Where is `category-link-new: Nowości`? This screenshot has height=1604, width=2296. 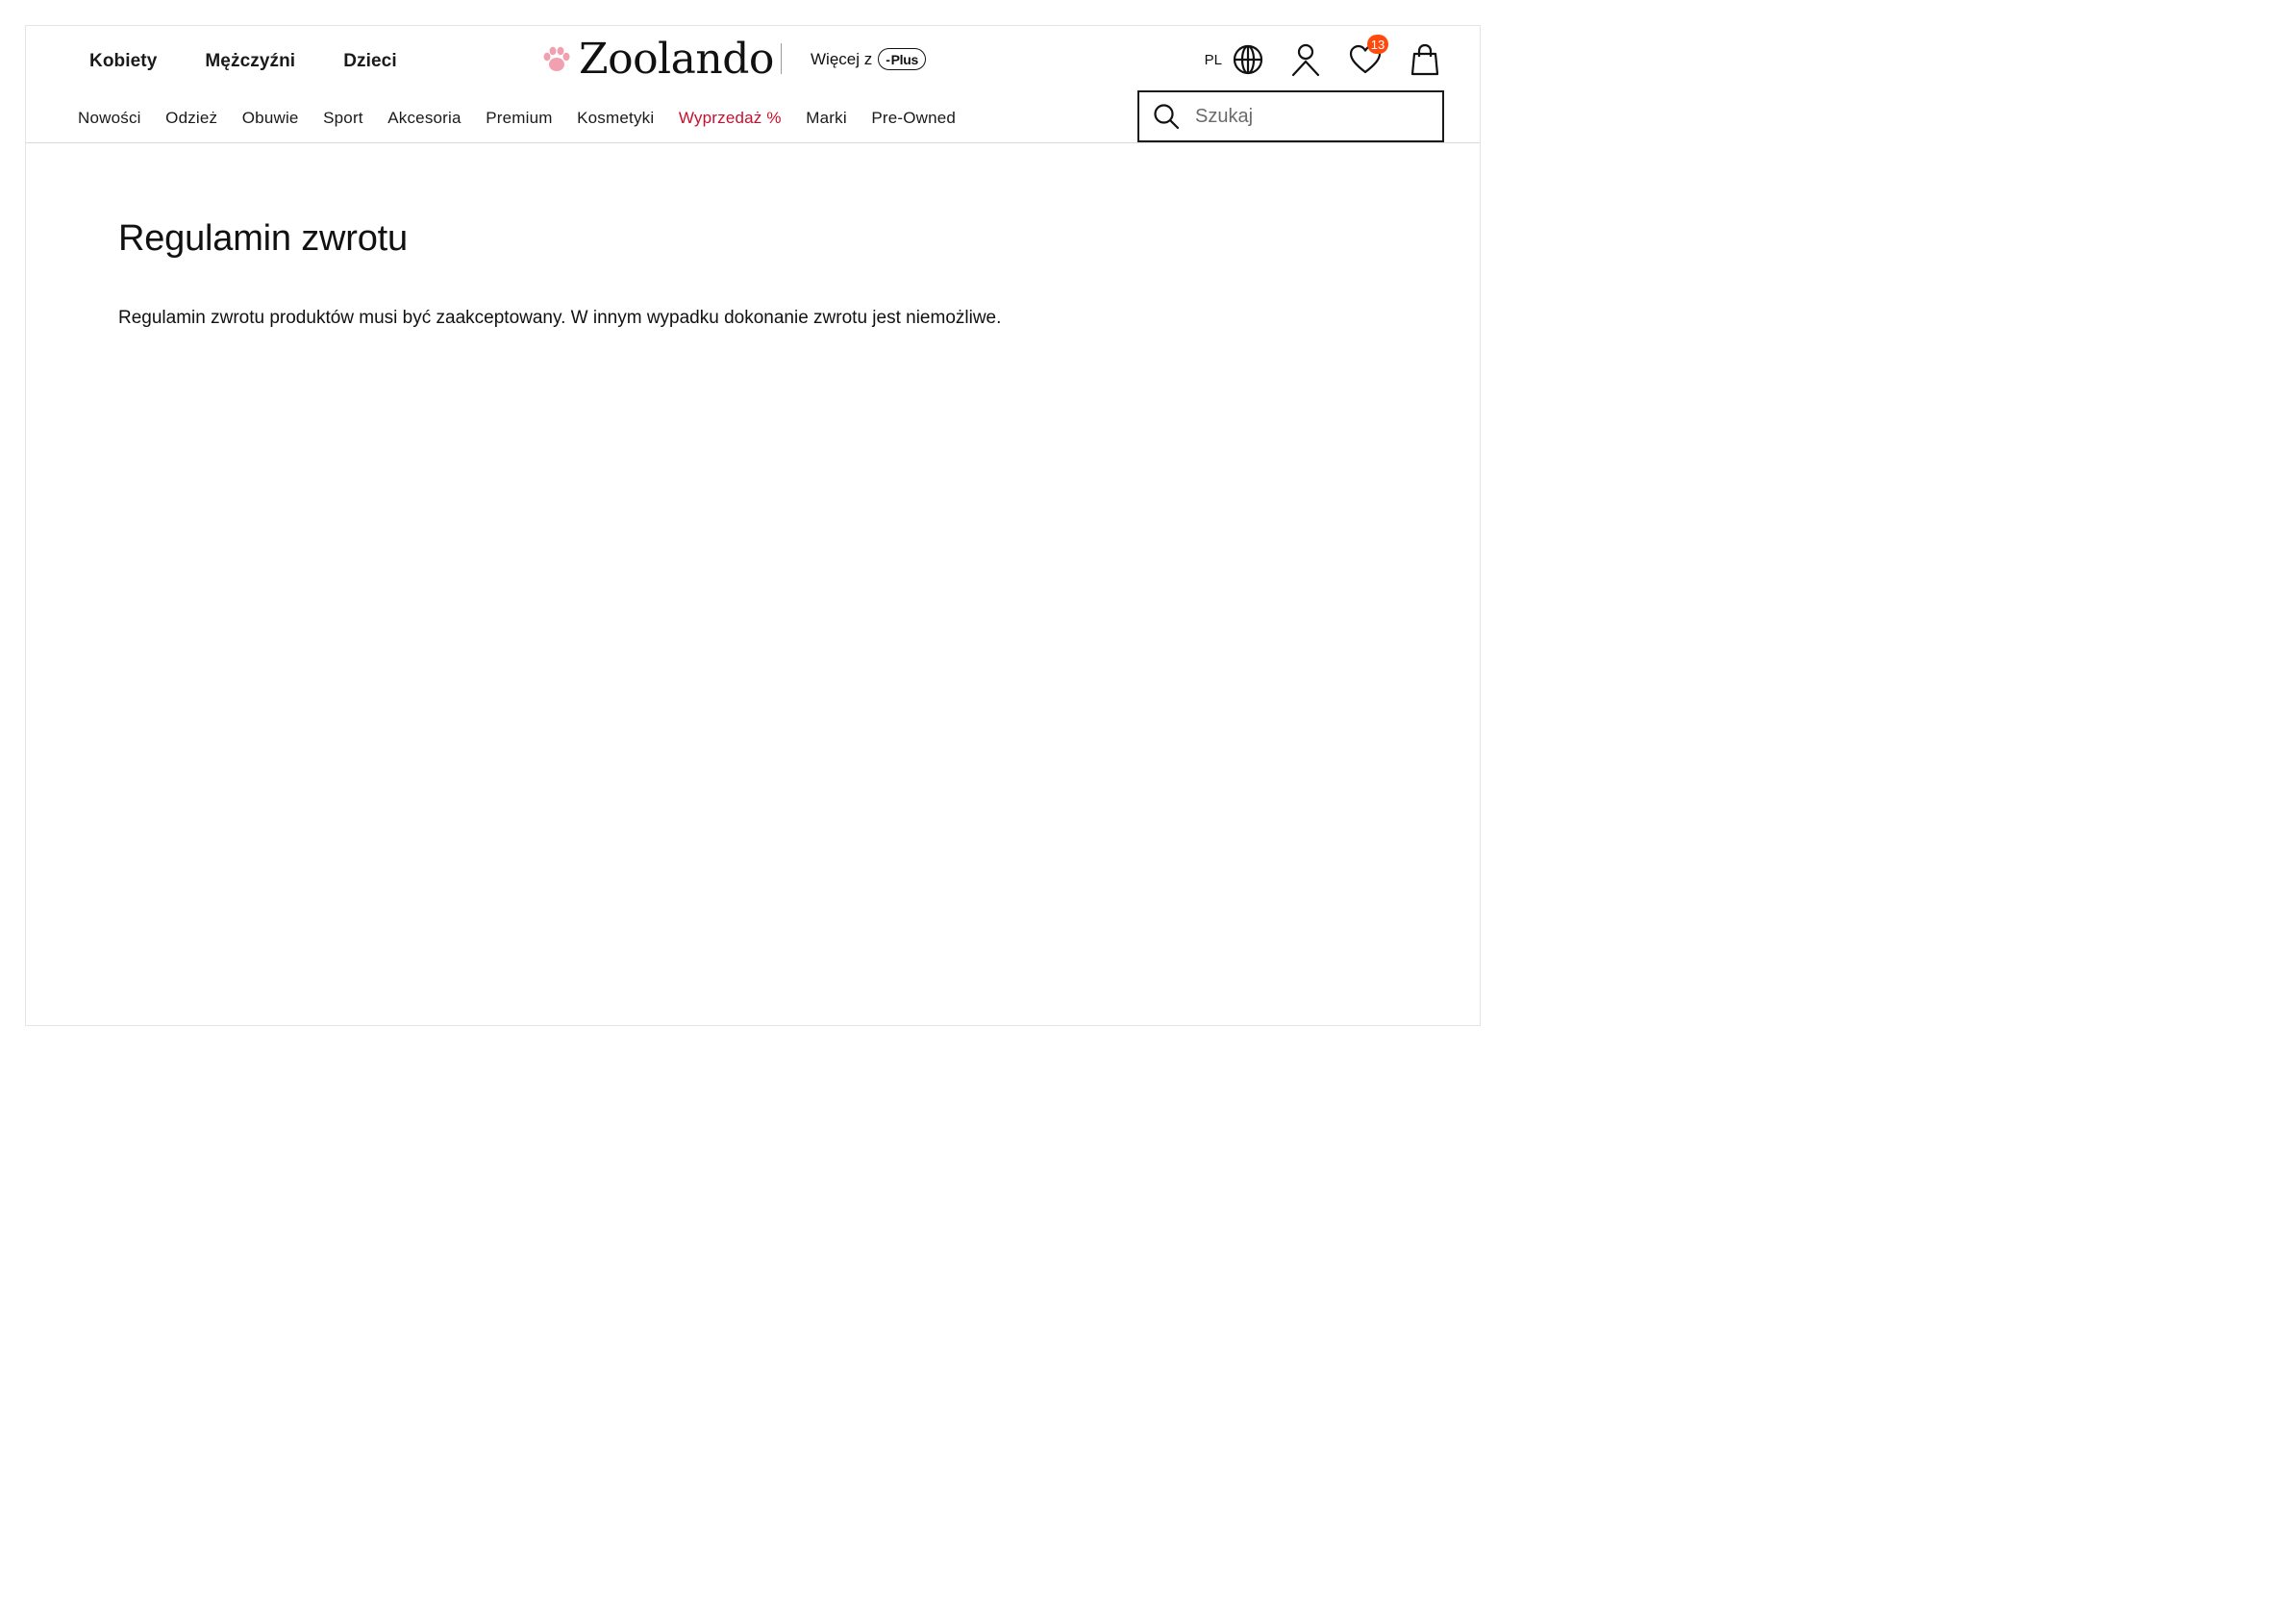
category-link-new: Nowości is located at coordinates (109, 118).